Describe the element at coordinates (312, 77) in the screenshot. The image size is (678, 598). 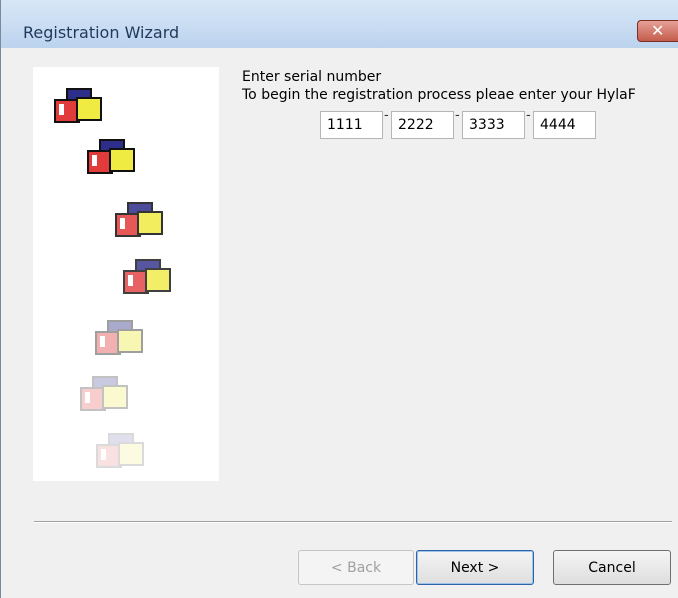
I see `step-heading: Enter serial number` at that location.